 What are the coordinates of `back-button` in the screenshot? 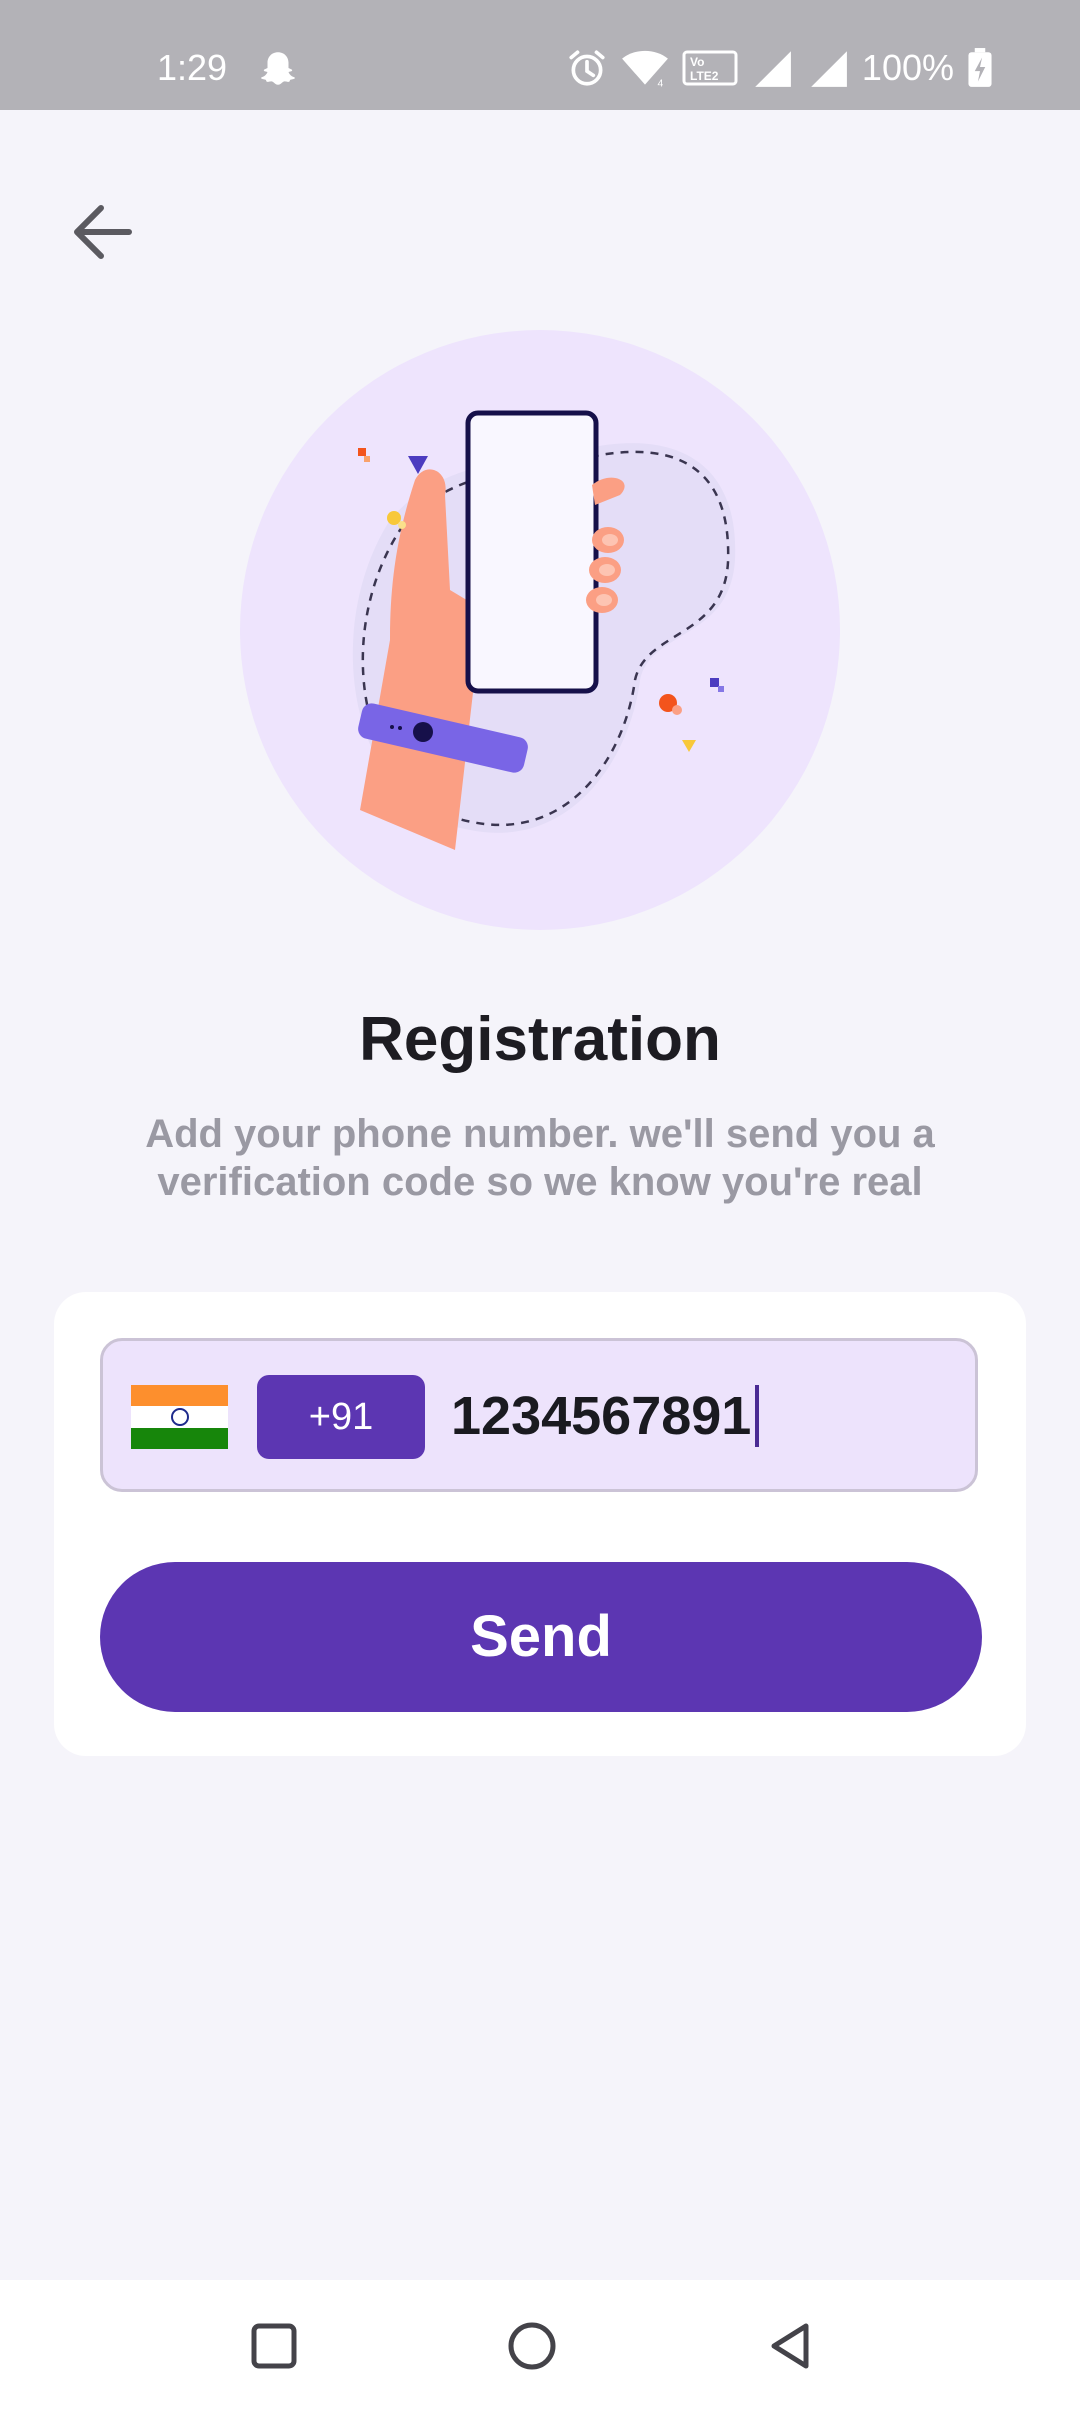 It's located at (102, 232).